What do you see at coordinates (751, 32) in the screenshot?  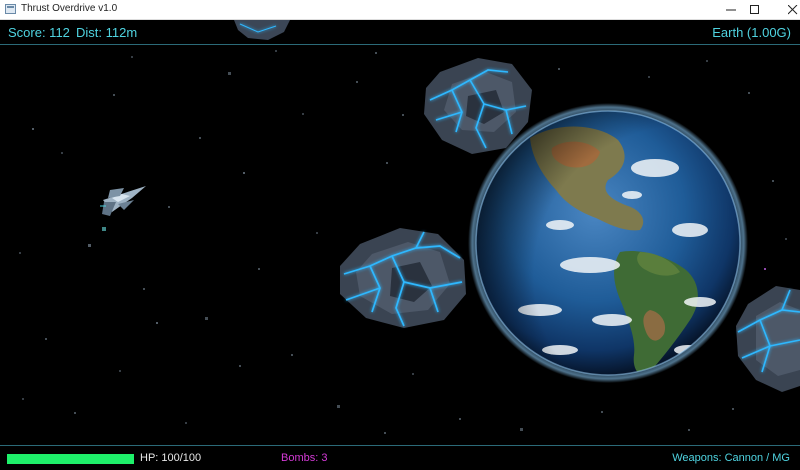 I see `planet-gravity-label: Earth (1.00G)` at bounding box center [751, 32].